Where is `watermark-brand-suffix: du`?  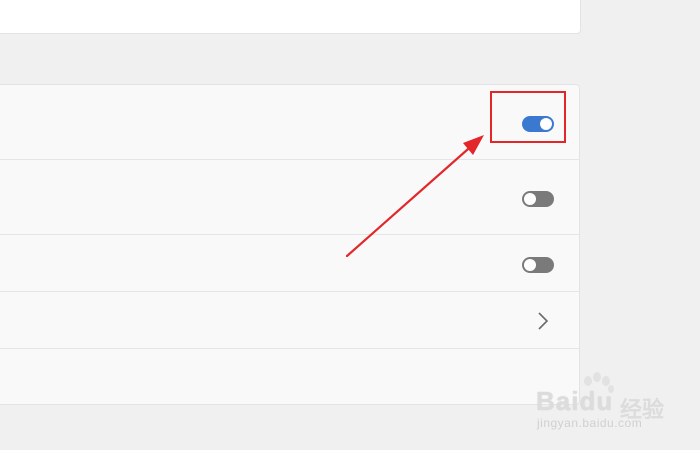 watermark-brand-suffix: du is located at coordinates (596, 401).